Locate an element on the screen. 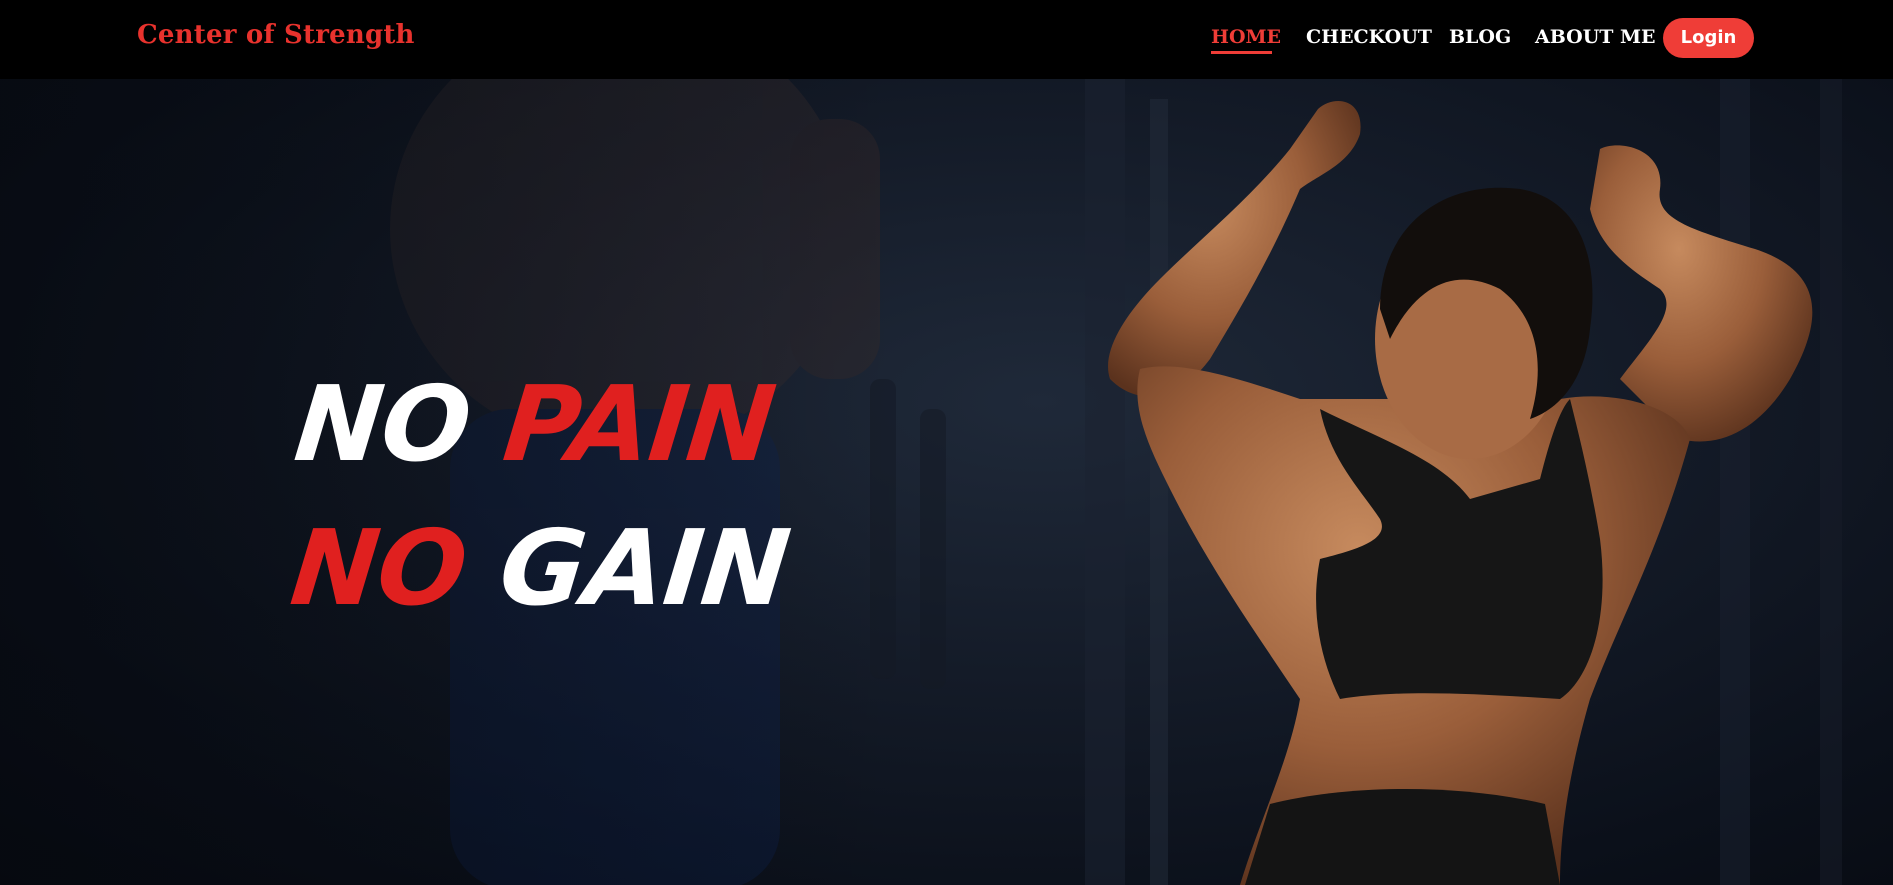 The width and height of the screenshot is (1893, 885). headline-line-2: NO GAIN is located at coordinates (540, 568).